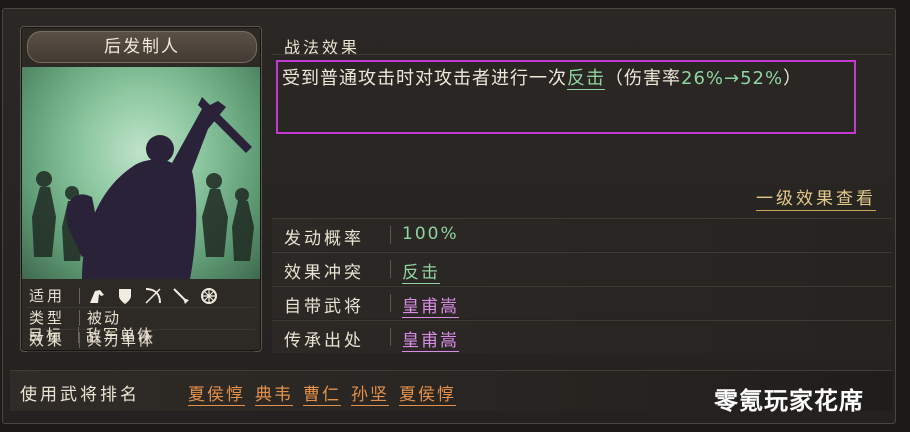 The height and width of the screenshot is (432, 910). Describe the element at coordinates (46, 335) in the screenshot. I see `stat-key: 目标` at that location.